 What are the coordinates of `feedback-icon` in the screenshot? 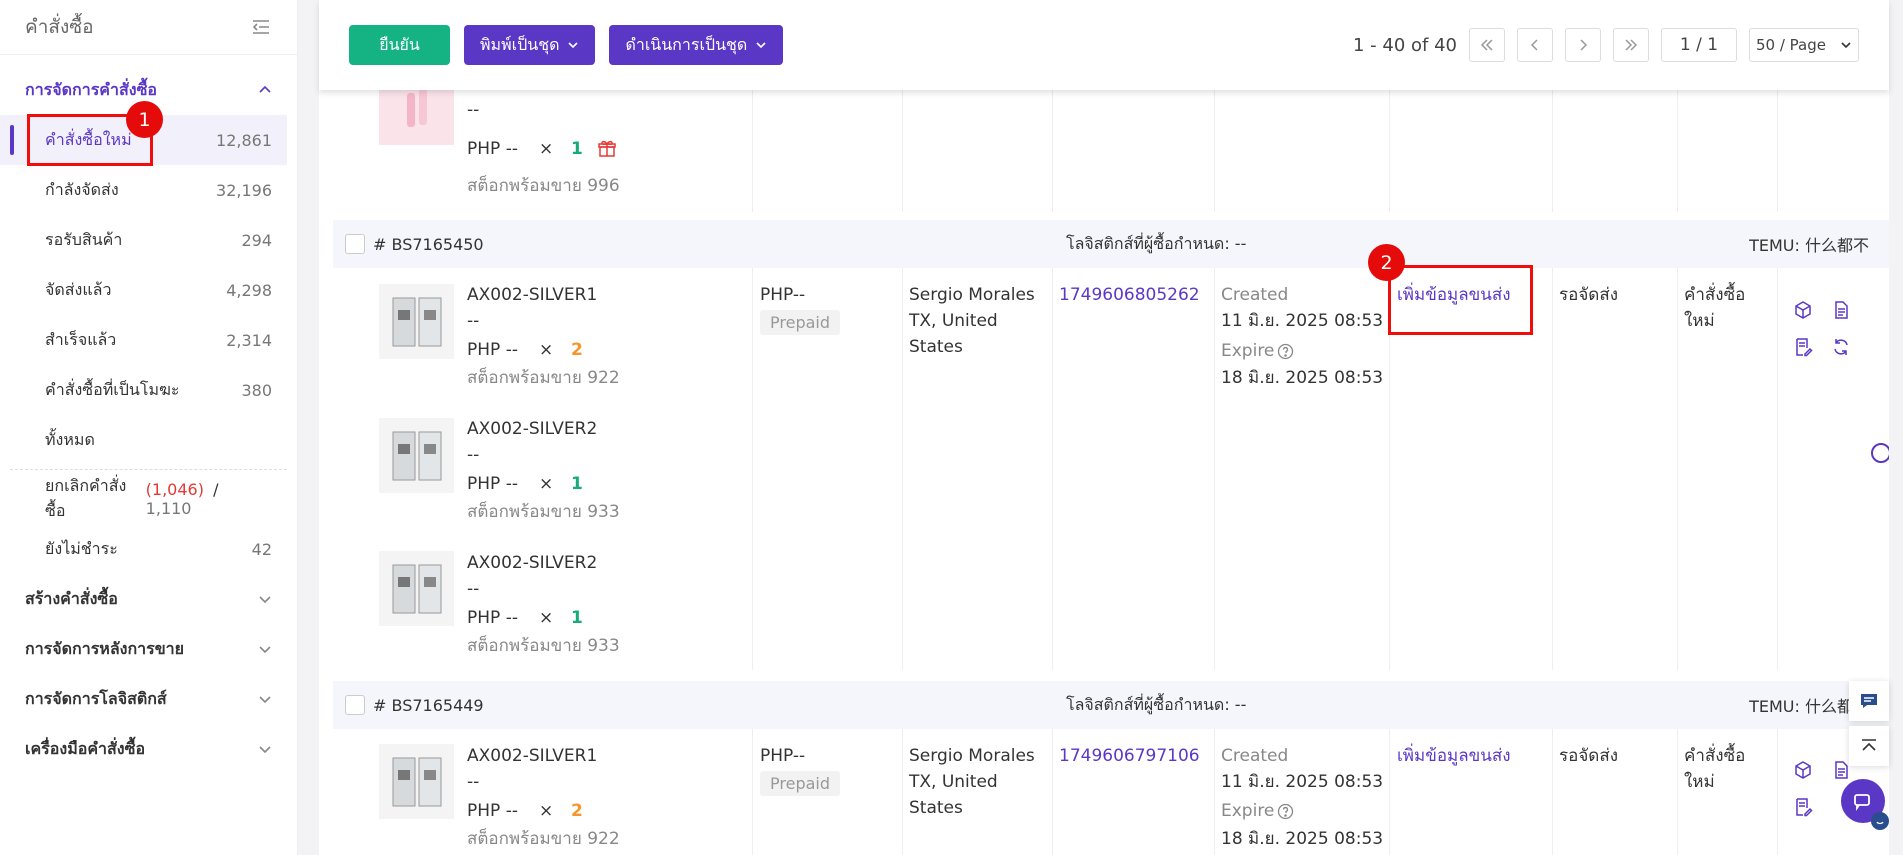 It's located at (1869, 701).